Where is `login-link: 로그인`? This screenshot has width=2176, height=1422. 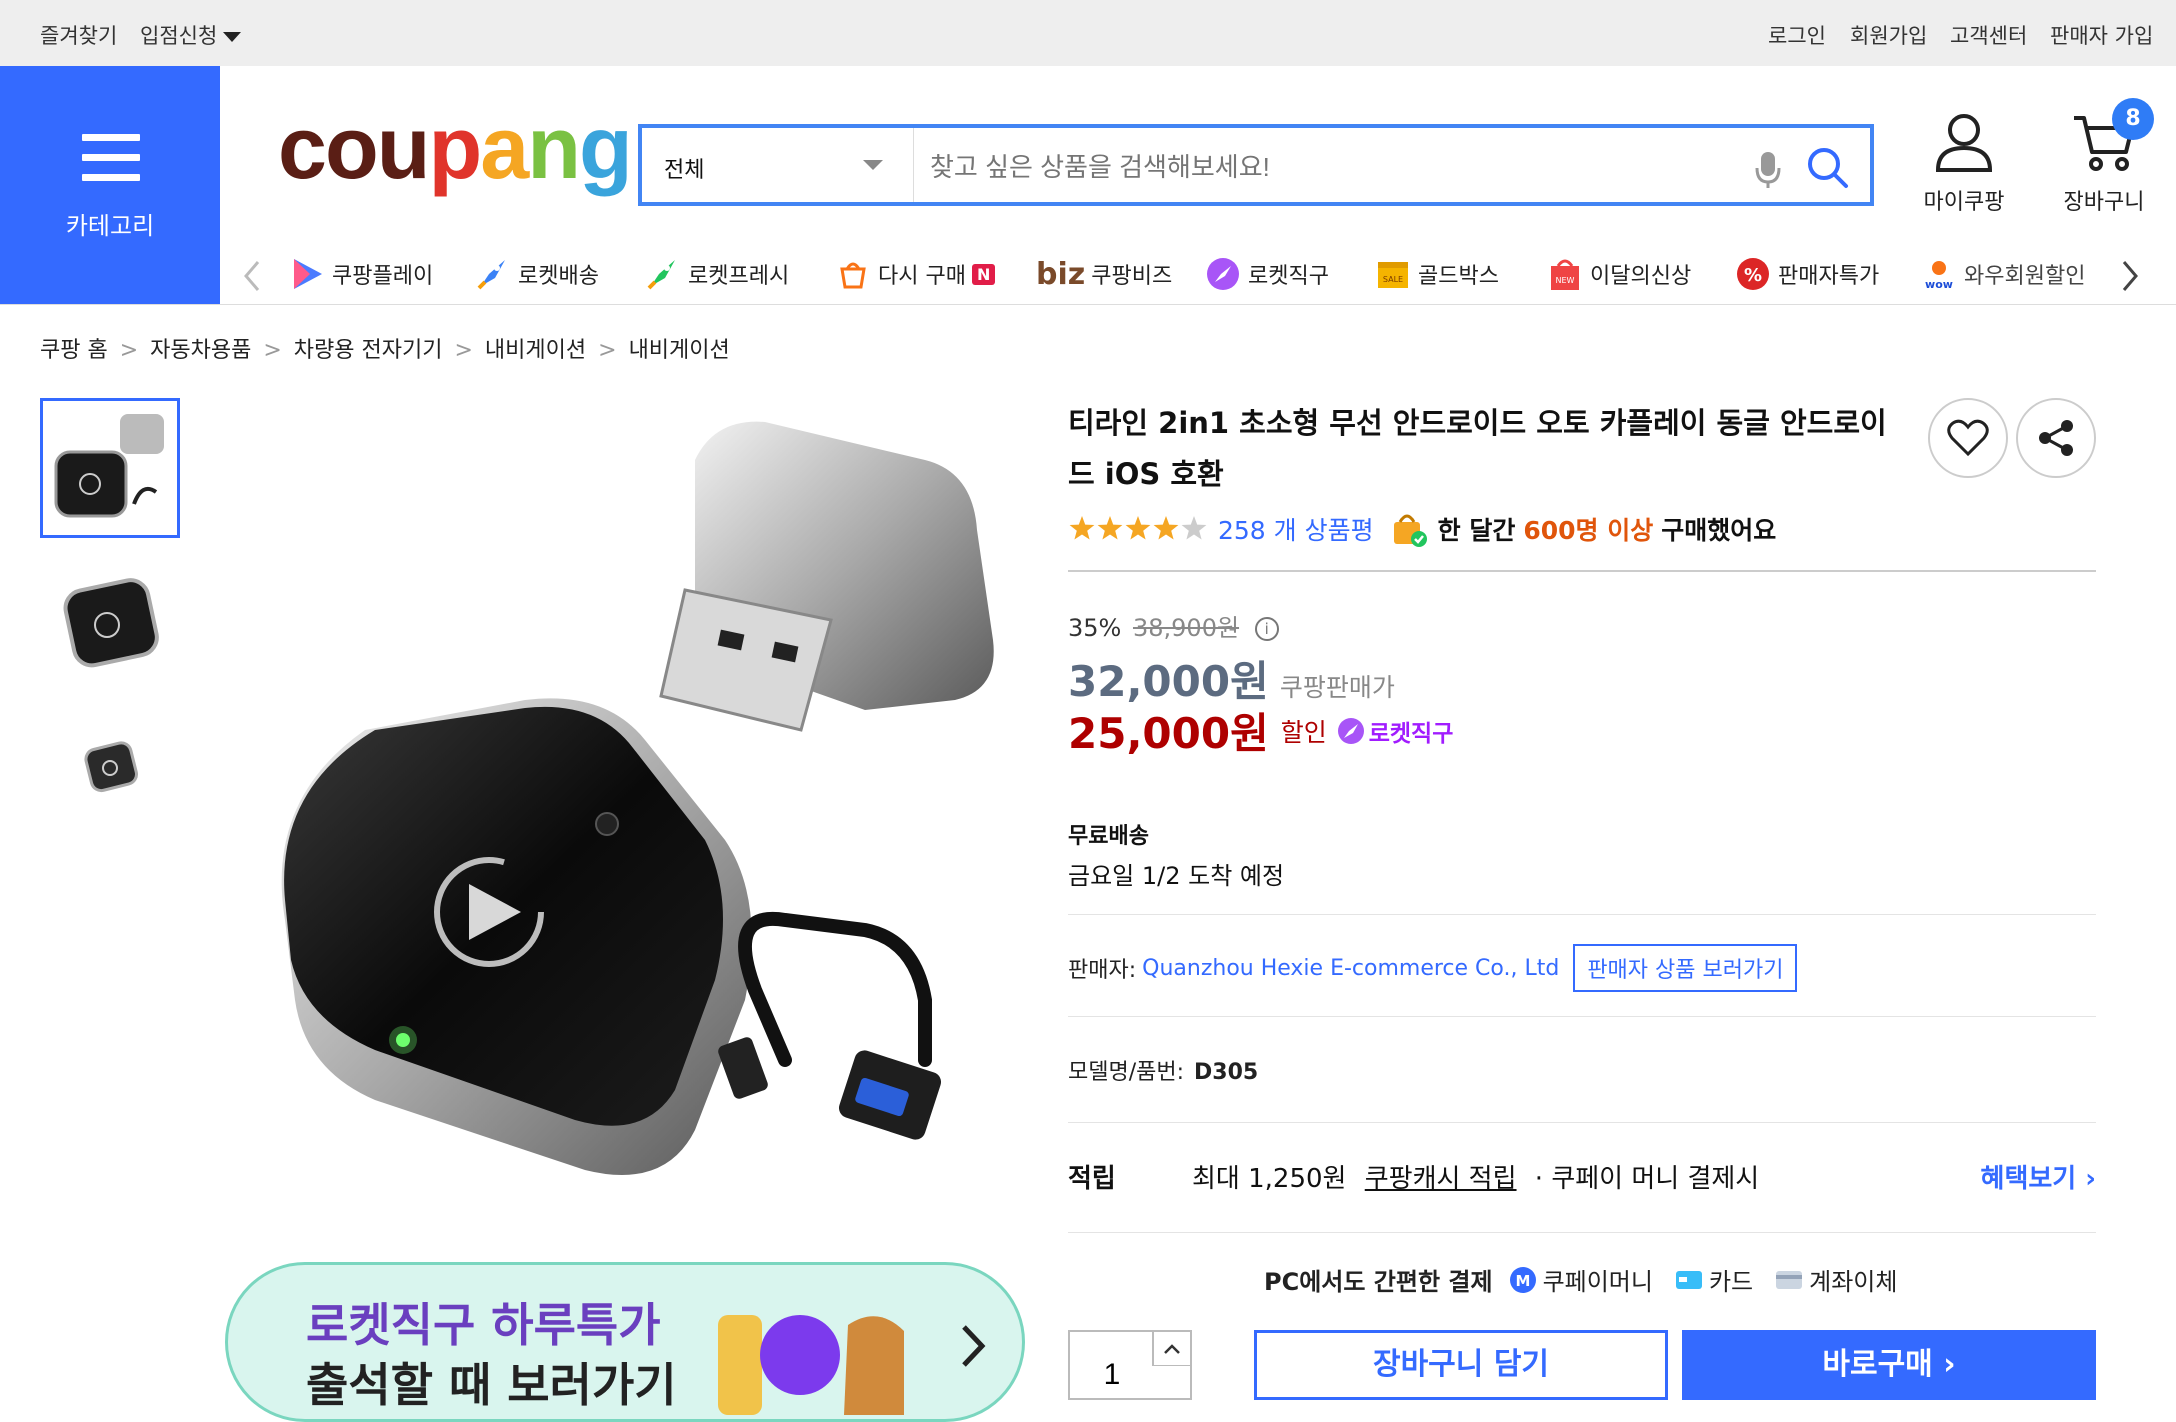
login-link: 로그인 is located at coordinates (1797, 35).